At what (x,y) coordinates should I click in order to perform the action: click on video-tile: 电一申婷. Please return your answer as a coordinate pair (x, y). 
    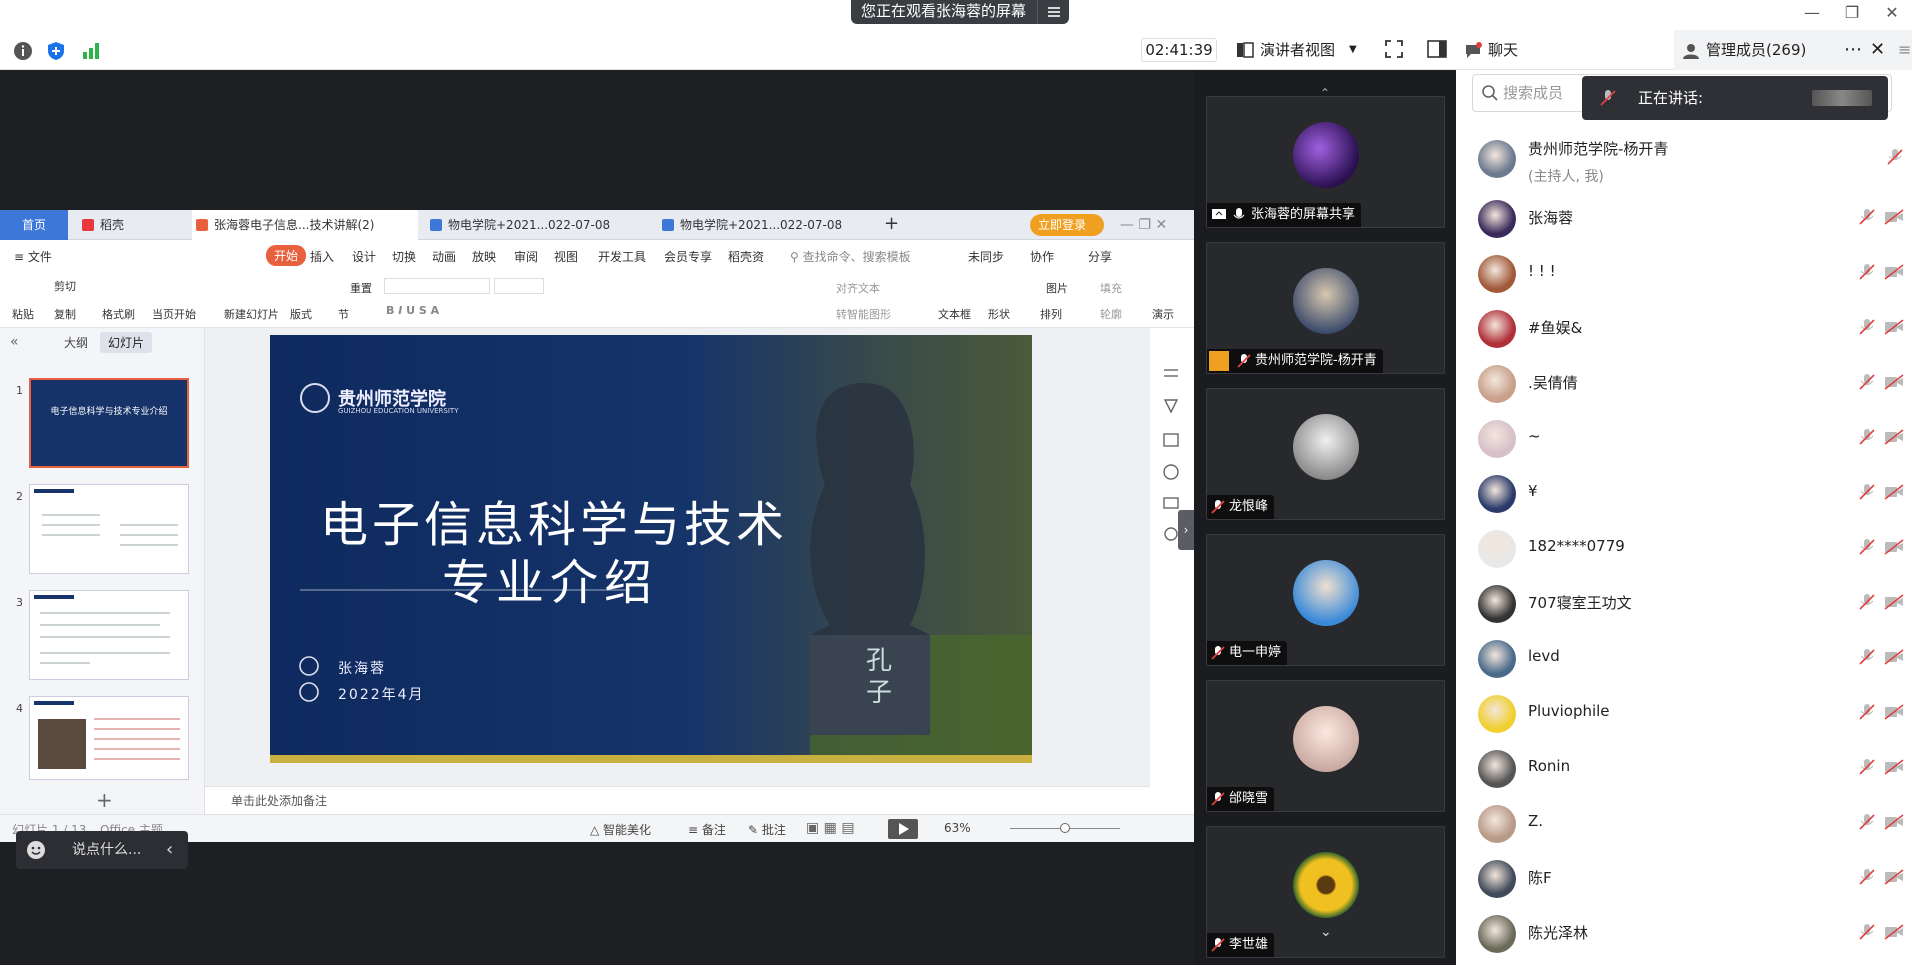
    Looking at the image, I should click on (1325, 600).